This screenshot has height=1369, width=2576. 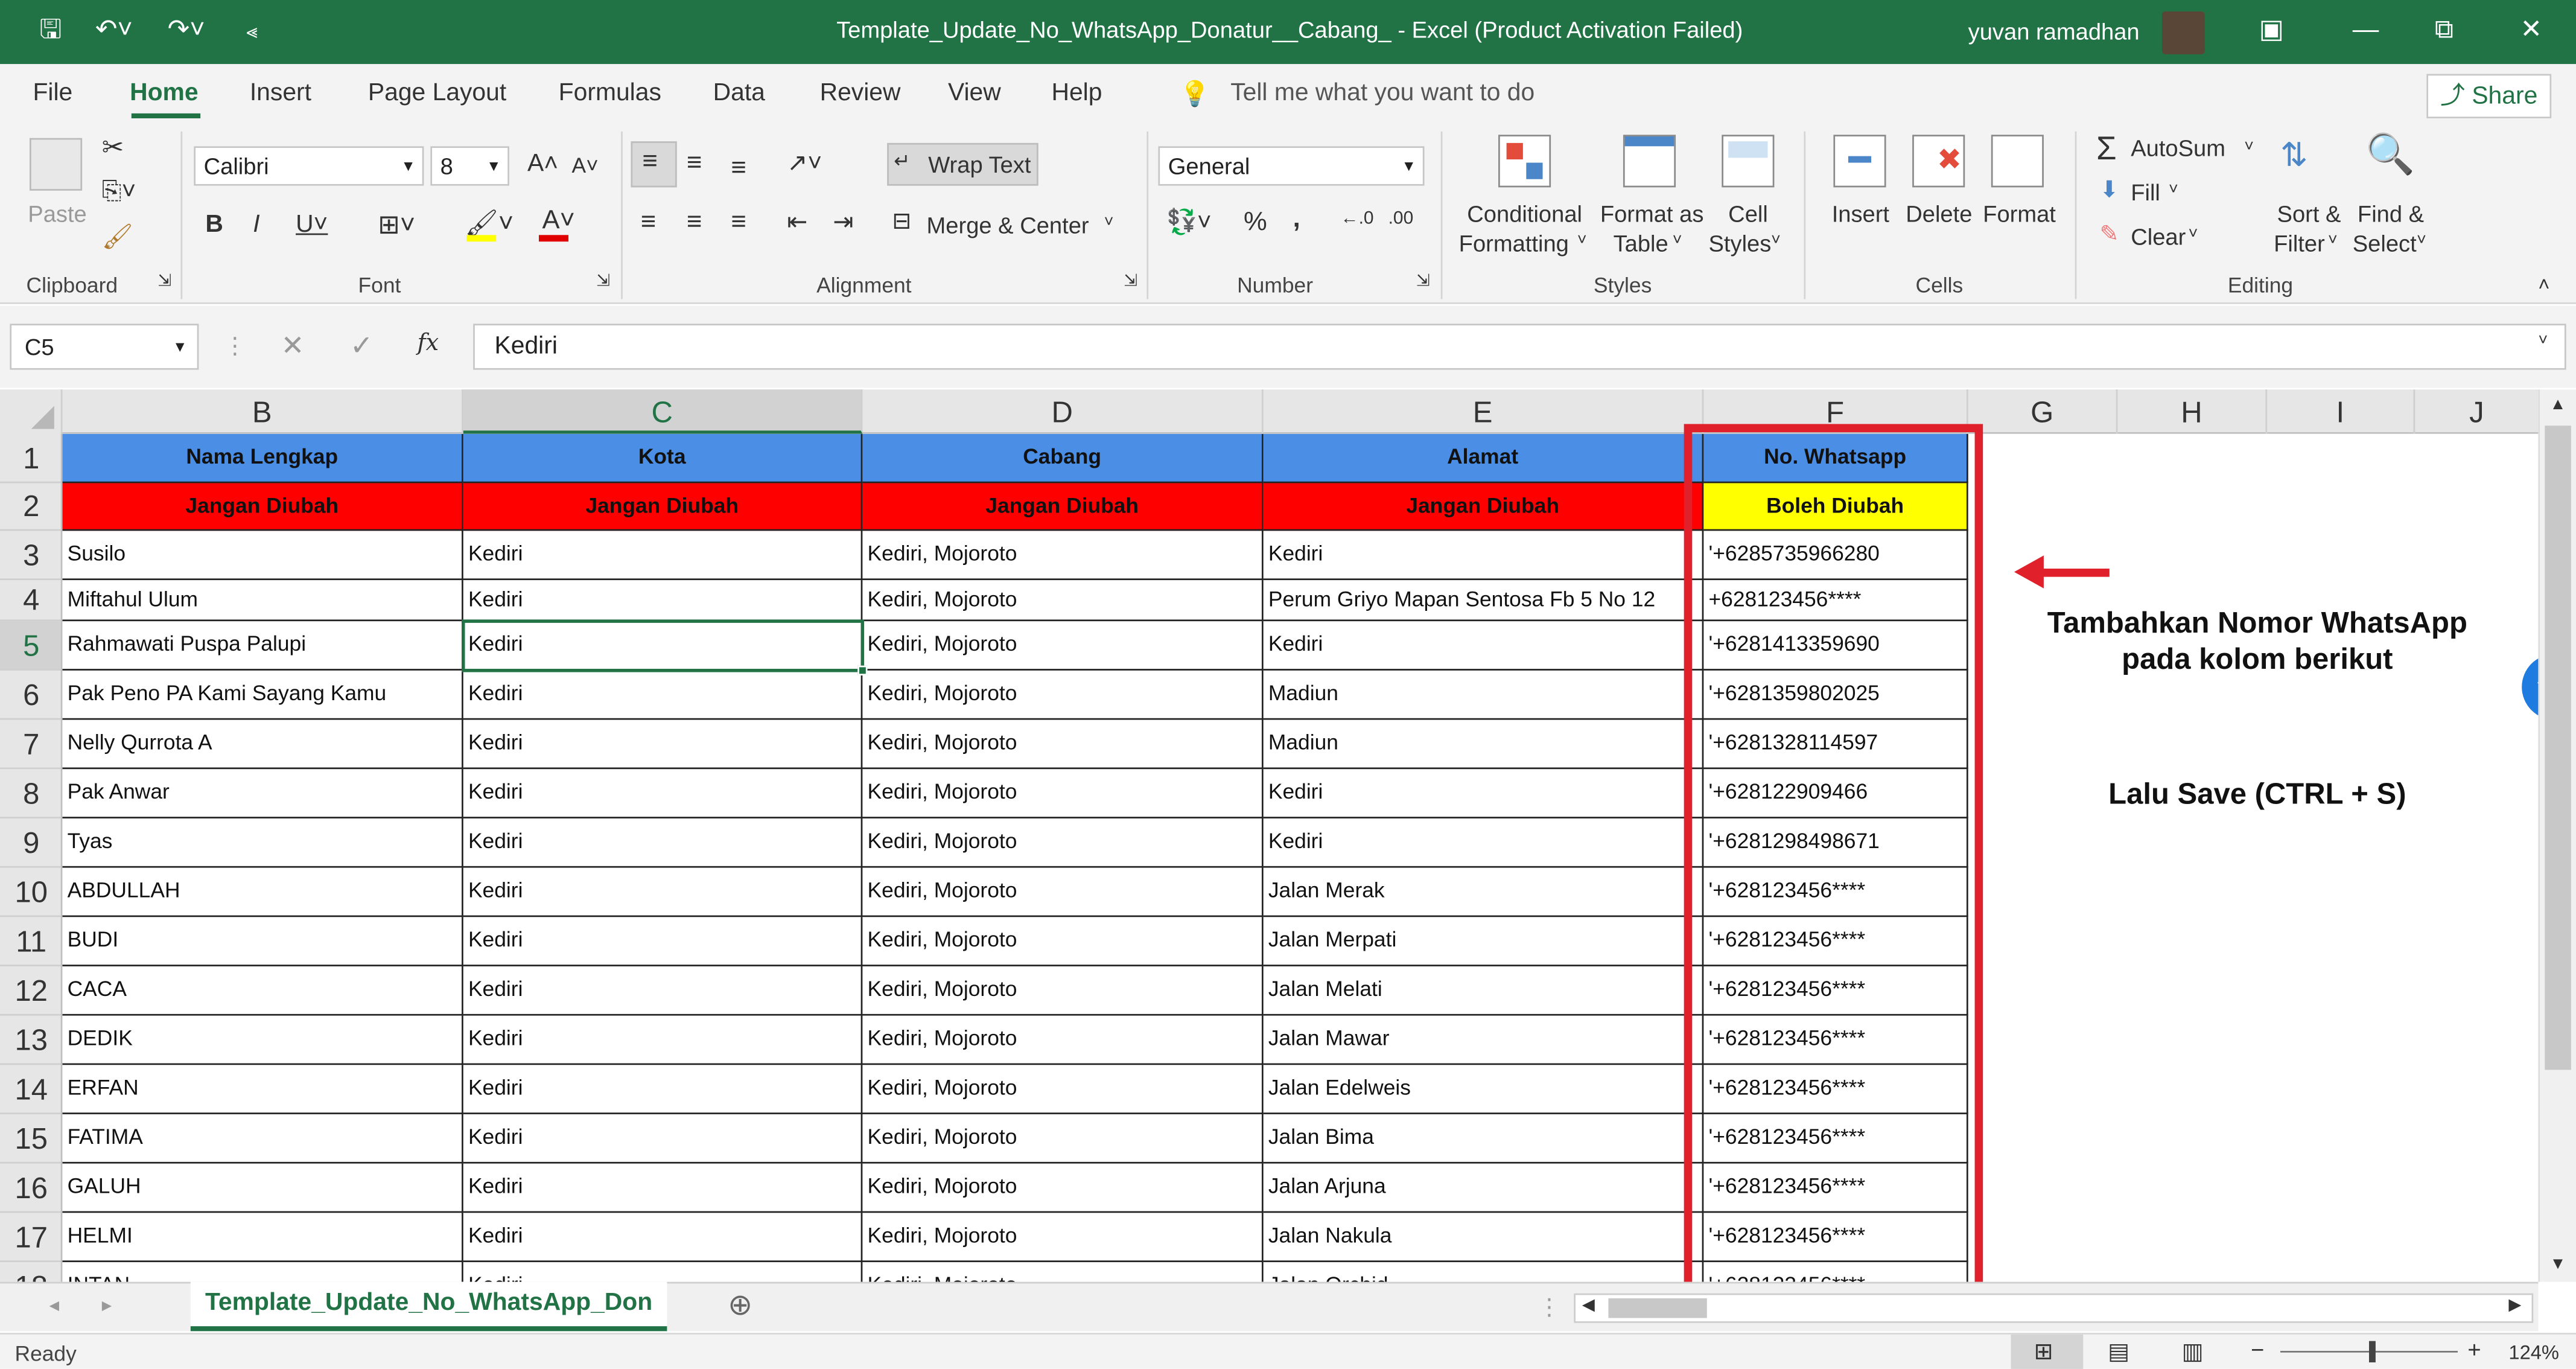 What do you see at coordinates (2054, 31) in the screenshot?
I see `user-name: yuvan ramadhan` at bounding box center [2054, 31].